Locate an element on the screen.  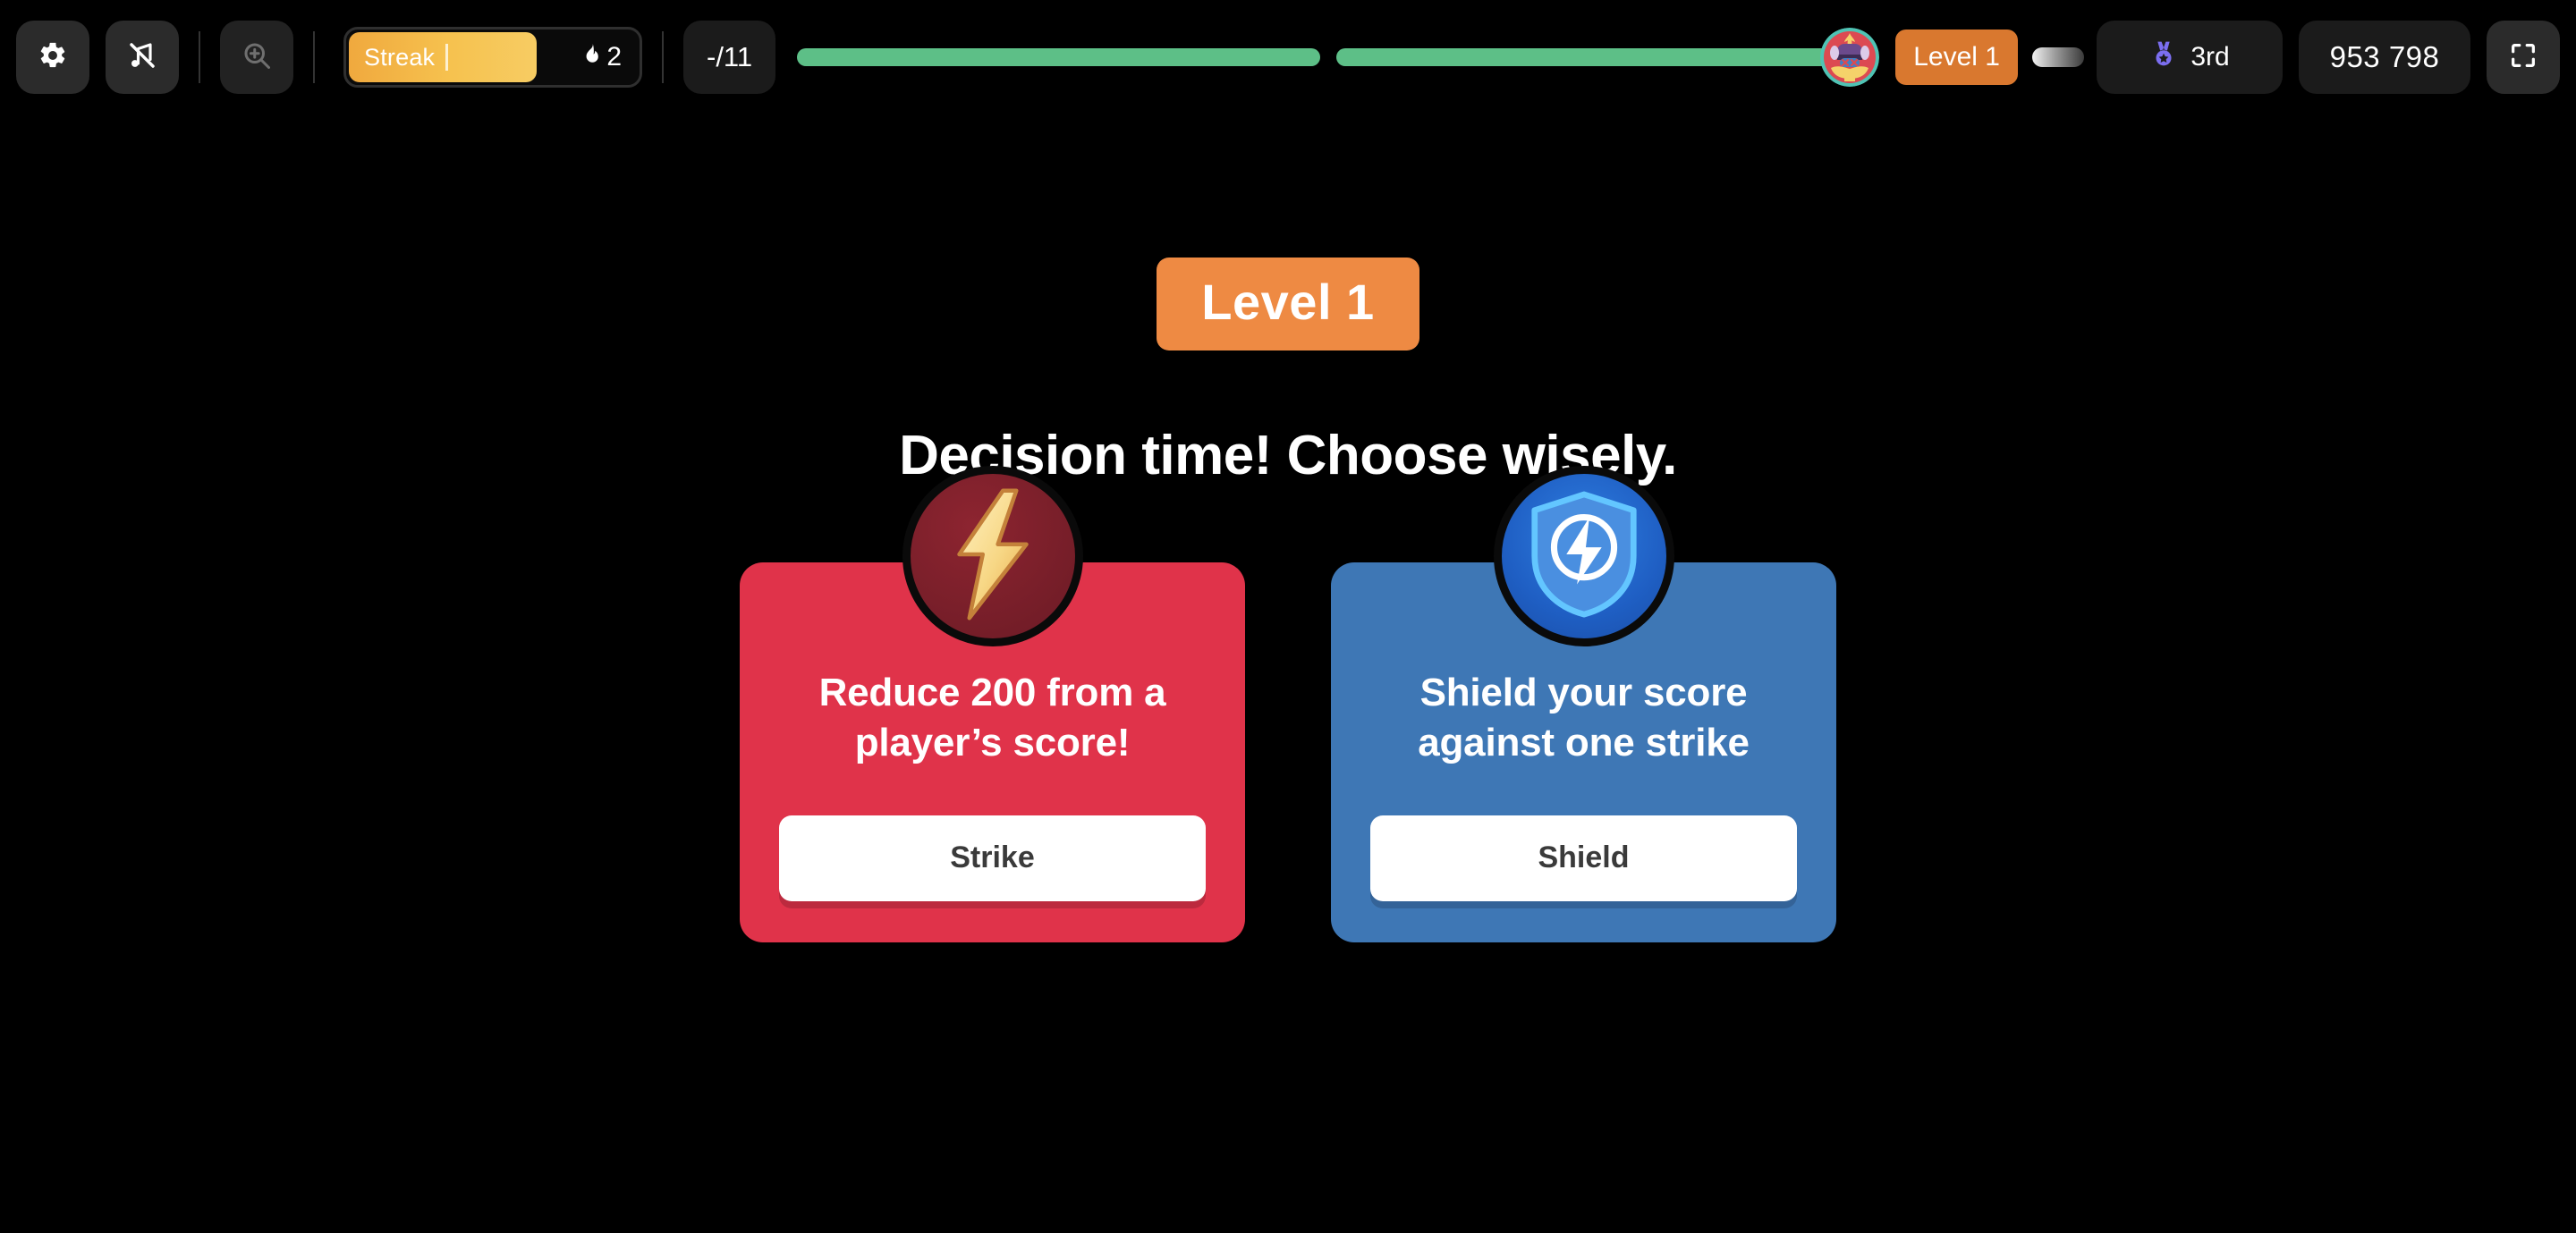
zoom-in-button is located at coordinates (256, 57).